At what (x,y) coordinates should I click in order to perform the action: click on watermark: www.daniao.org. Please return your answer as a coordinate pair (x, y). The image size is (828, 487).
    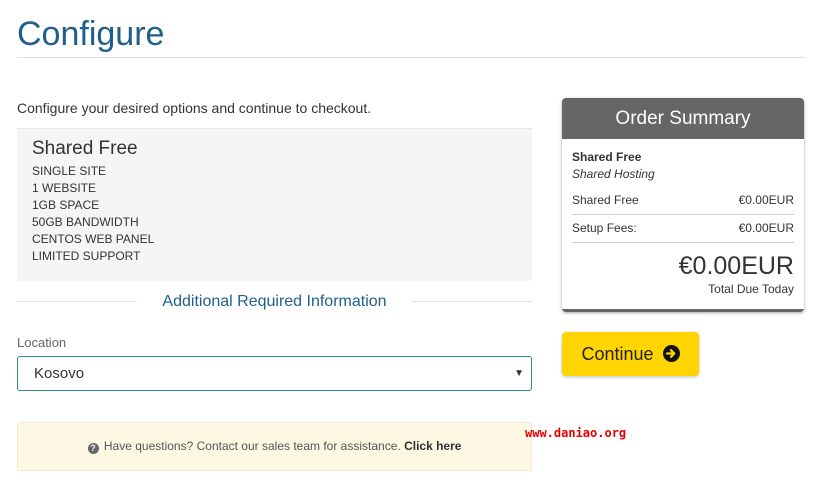
    Looking at the image, I should click on (576, 433).